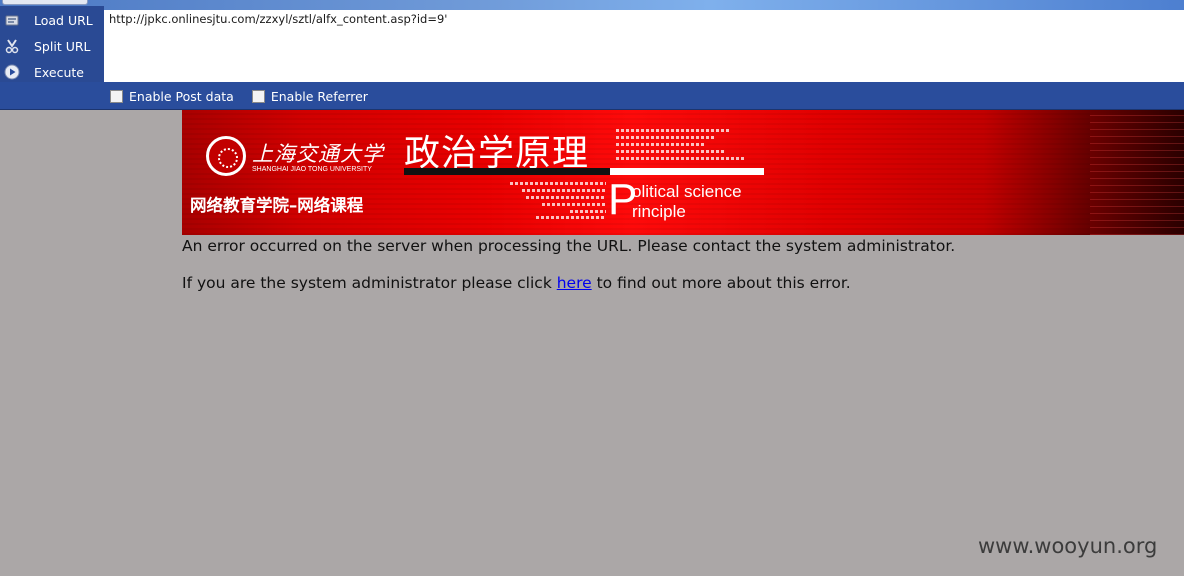  Describe the element at coordinates (318, 154) in the screenshot. I see `university-name-cn: 上海交通大学` at that location.